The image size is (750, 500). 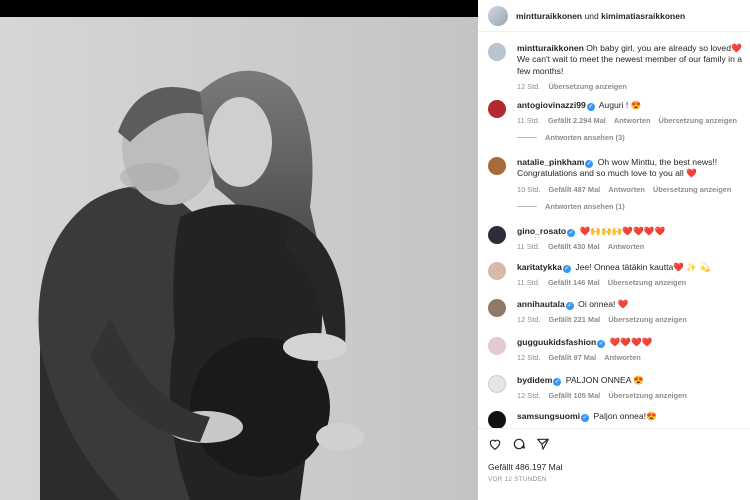 I want to click on comment-message: Oi onnea!, so click(x=598, y=304).